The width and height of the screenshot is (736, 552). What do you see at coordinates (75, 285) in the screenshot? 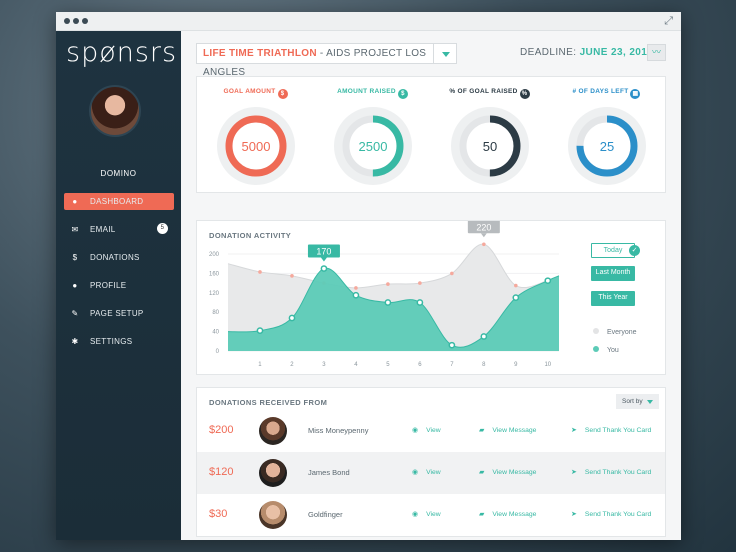
I see `person-icon: ●` at bounding box center [75, 285].